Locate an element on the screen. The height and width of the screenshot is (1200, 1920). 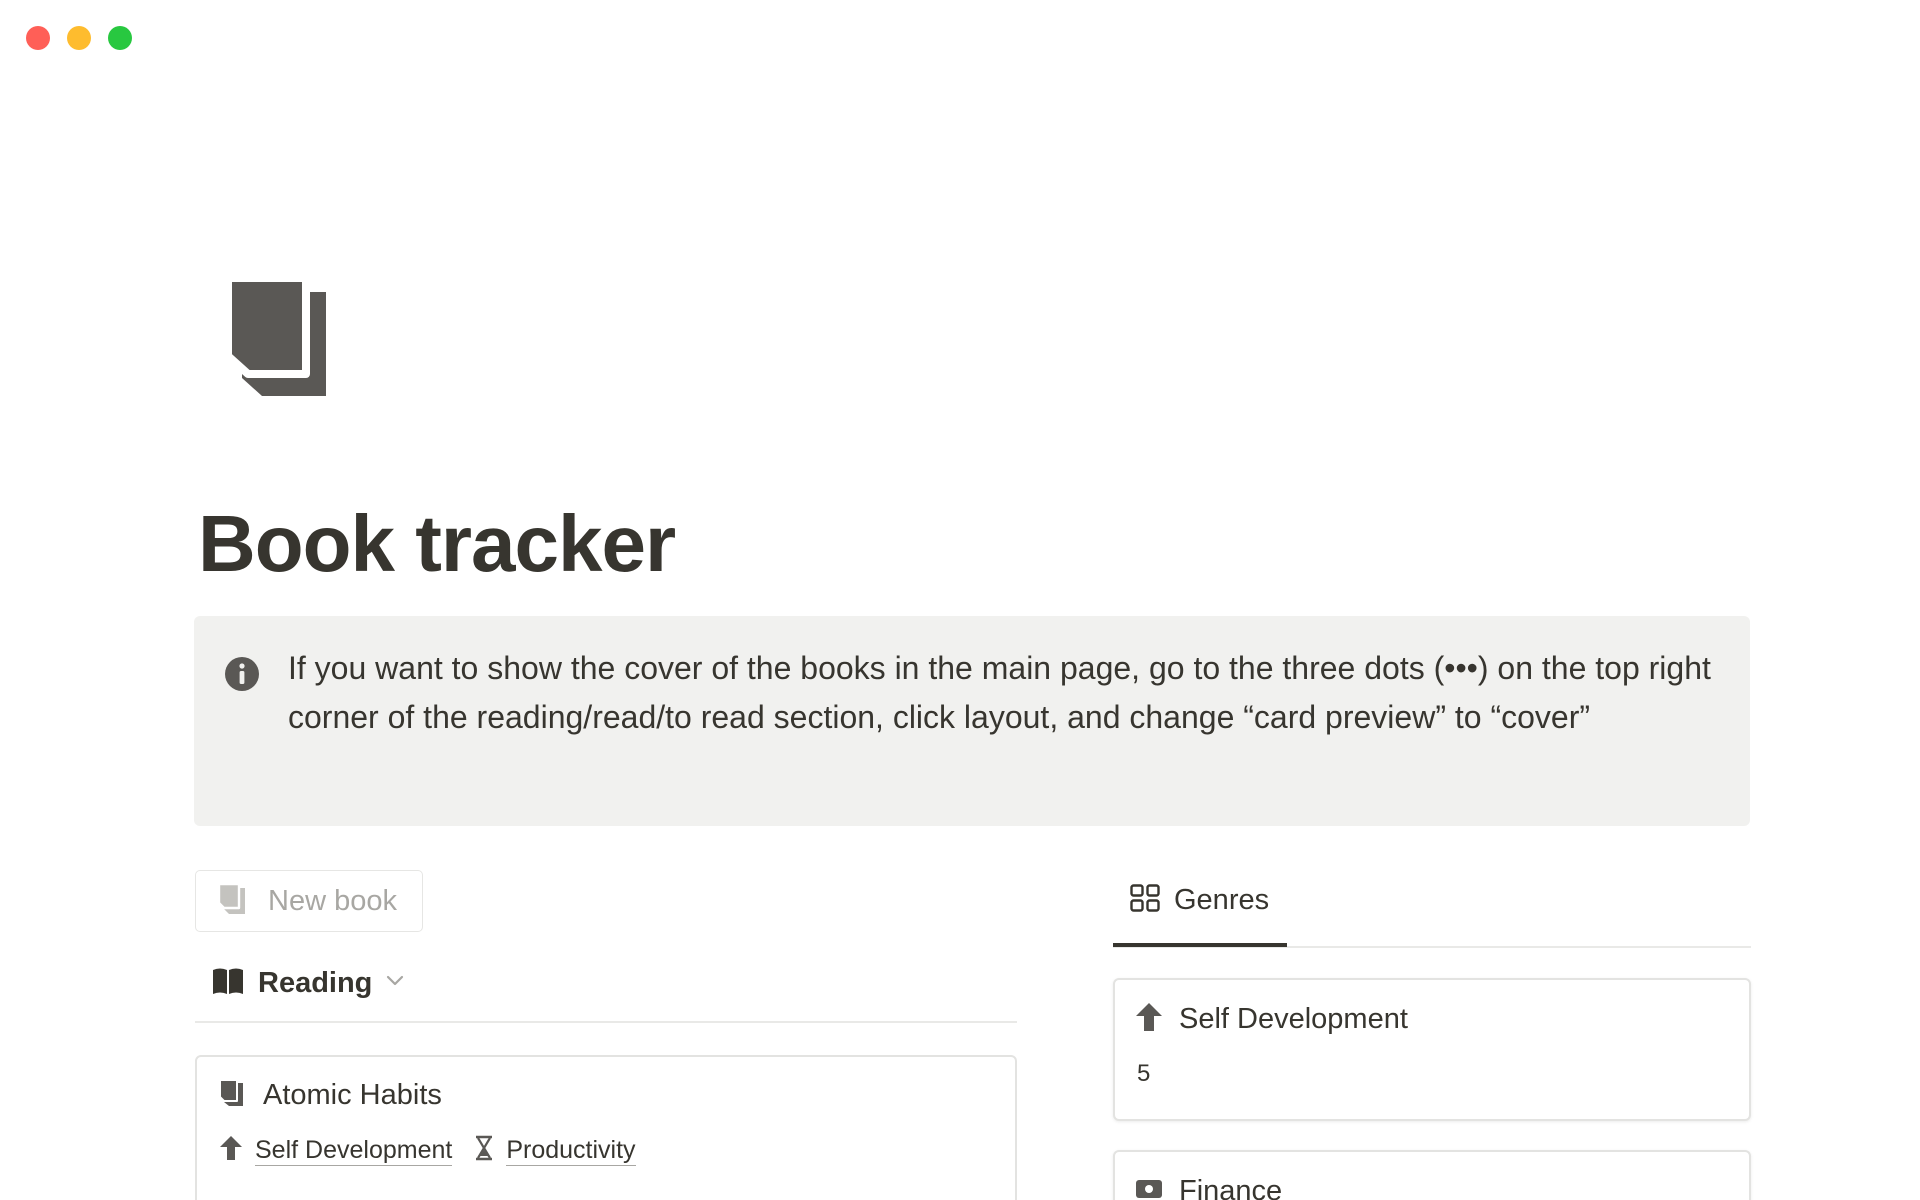
finance-icon is located at coordinates (1149, 1187).